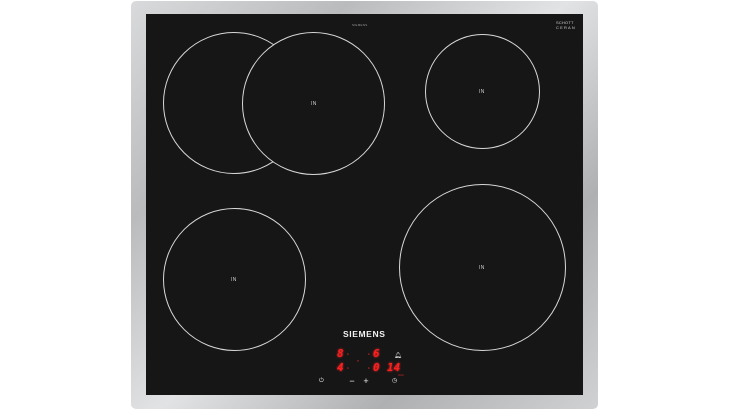  Describe the element at coordinates (369, 354) in the screenshot. I see `zone2-indicator: b` at that location.